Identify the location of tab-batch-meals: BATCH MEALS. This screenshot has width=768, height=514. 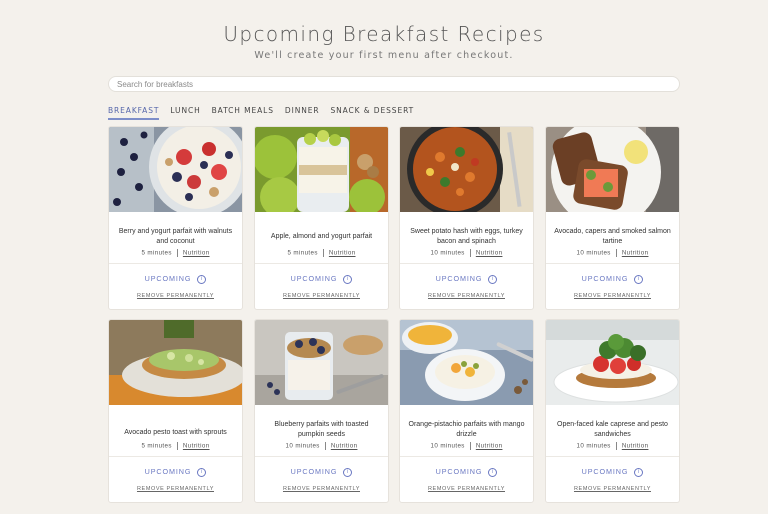
(243, 113).